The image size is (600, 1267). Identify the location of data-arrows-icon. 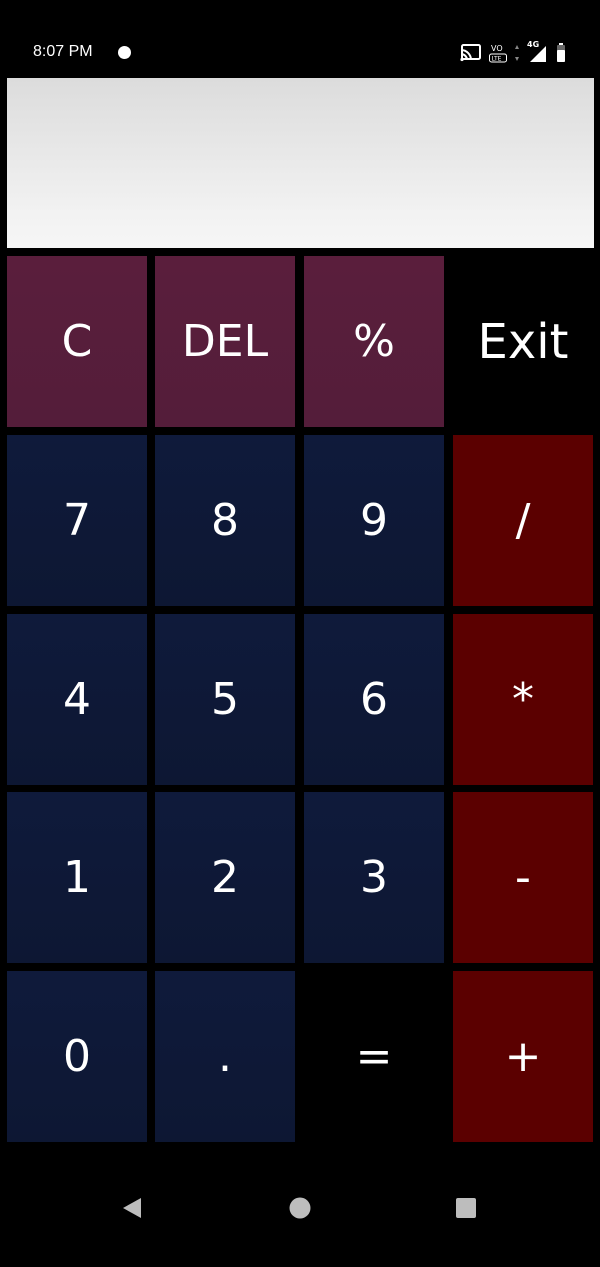
(517, 53).